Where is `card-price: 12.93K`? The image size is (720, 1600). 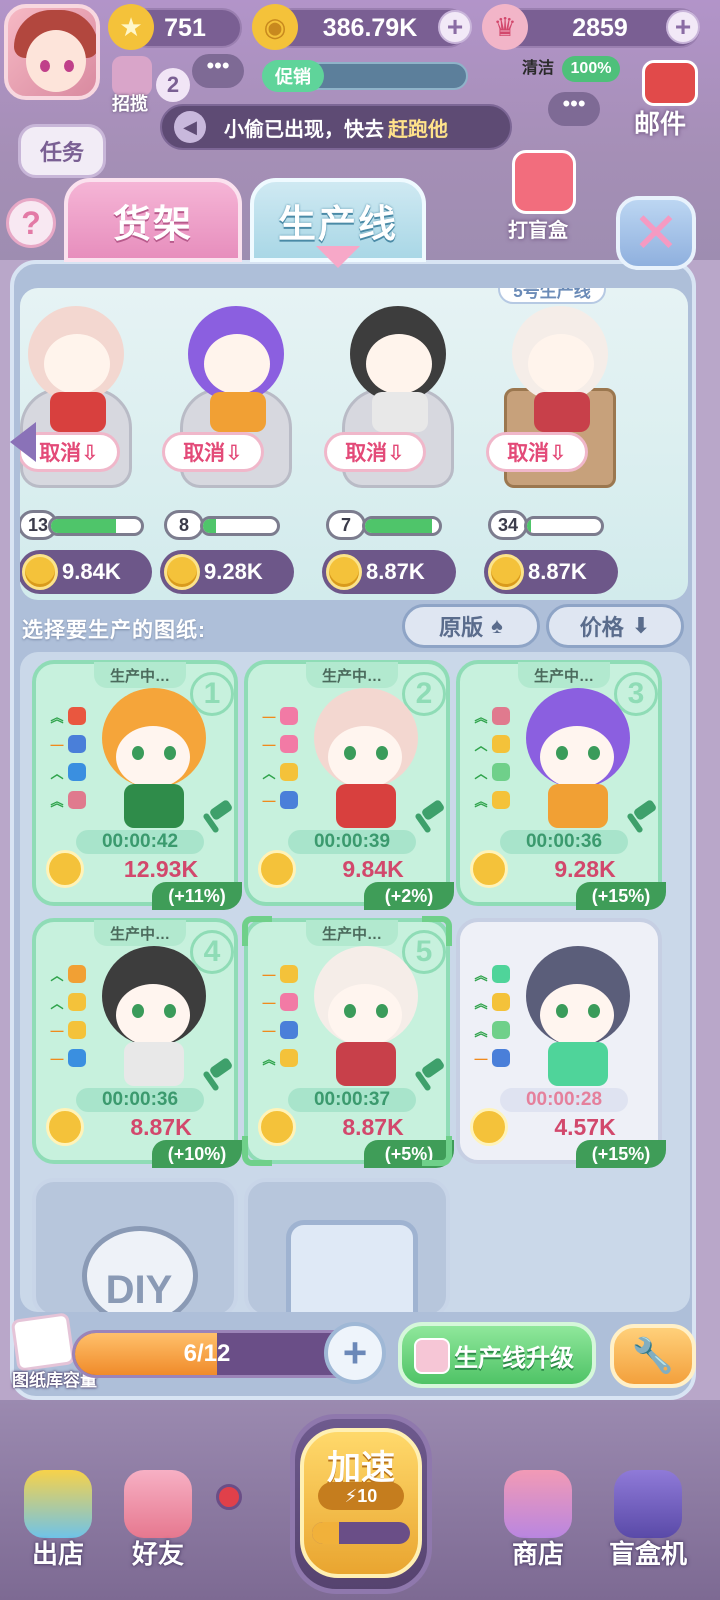
card-price: 12.93K is located at coordinates (161, 869).